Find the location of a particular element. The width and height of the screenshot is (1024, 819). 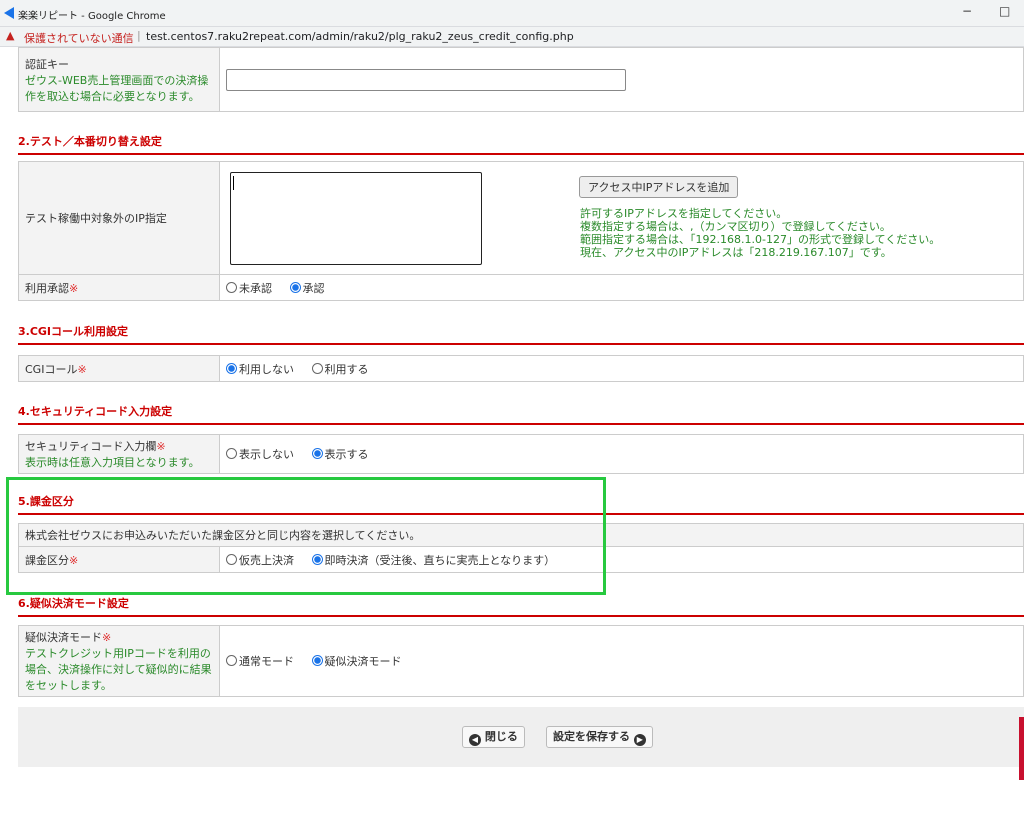

help-line: 複数指定する場合は、,（カンマ区切り）で登録してください。 is located at coordinates (735, 226).